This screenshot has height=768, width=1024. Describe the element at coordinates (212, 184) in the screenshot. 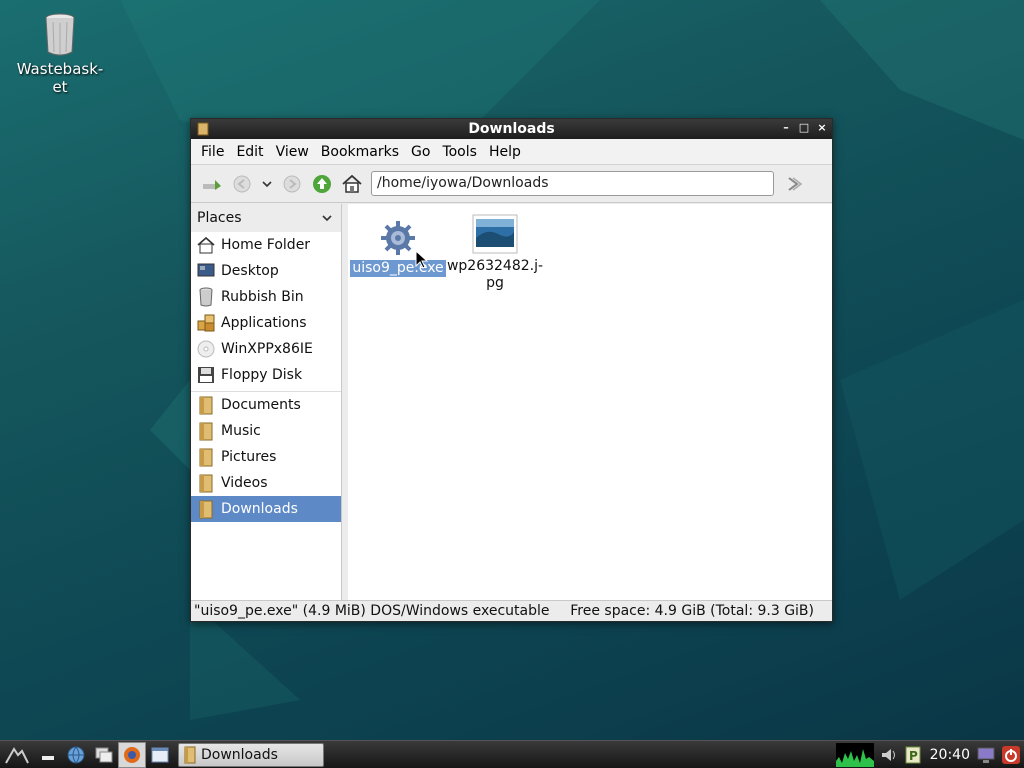

I see `new-tab-button` at that location.